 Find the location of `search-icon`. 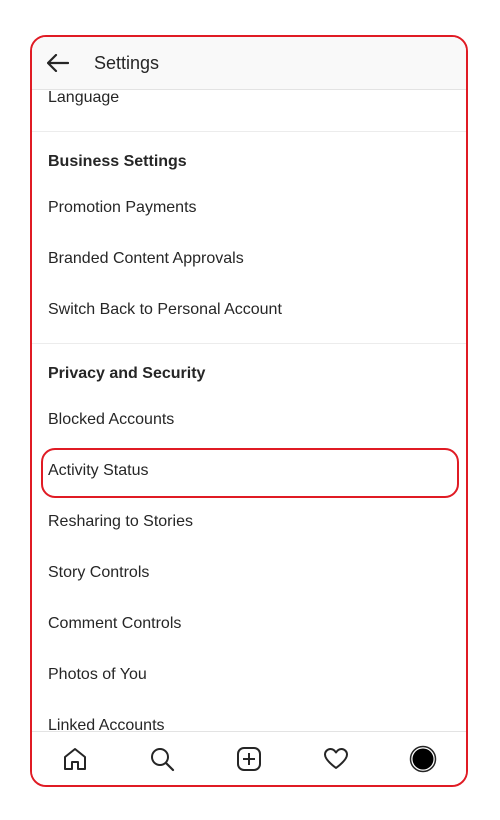

search-icon is located at coordinates (162, 759).